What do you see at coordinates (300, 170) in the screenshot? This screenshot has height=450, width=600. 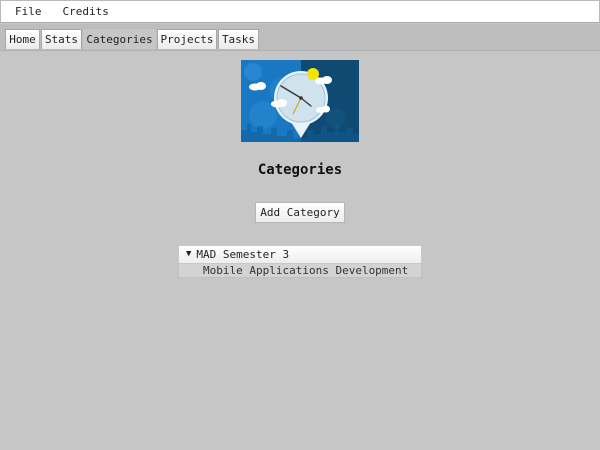 I see `page-title: Categories` at bounding box center [300, 170].